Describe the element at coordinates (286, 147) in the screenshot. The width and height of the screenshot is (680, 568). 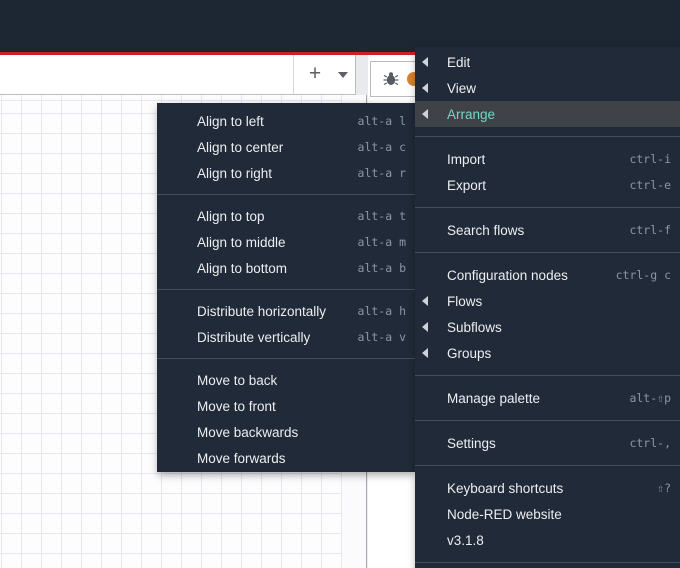
I see `menu-item-align-center: Align to center alt-a c` at that location.